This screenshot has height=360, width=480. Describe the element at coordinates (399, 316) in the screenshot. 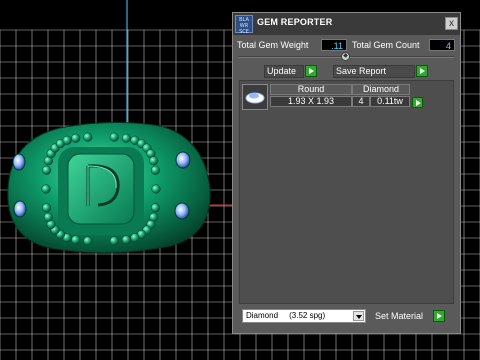

I see `set-material-button: Set Material` at that location.